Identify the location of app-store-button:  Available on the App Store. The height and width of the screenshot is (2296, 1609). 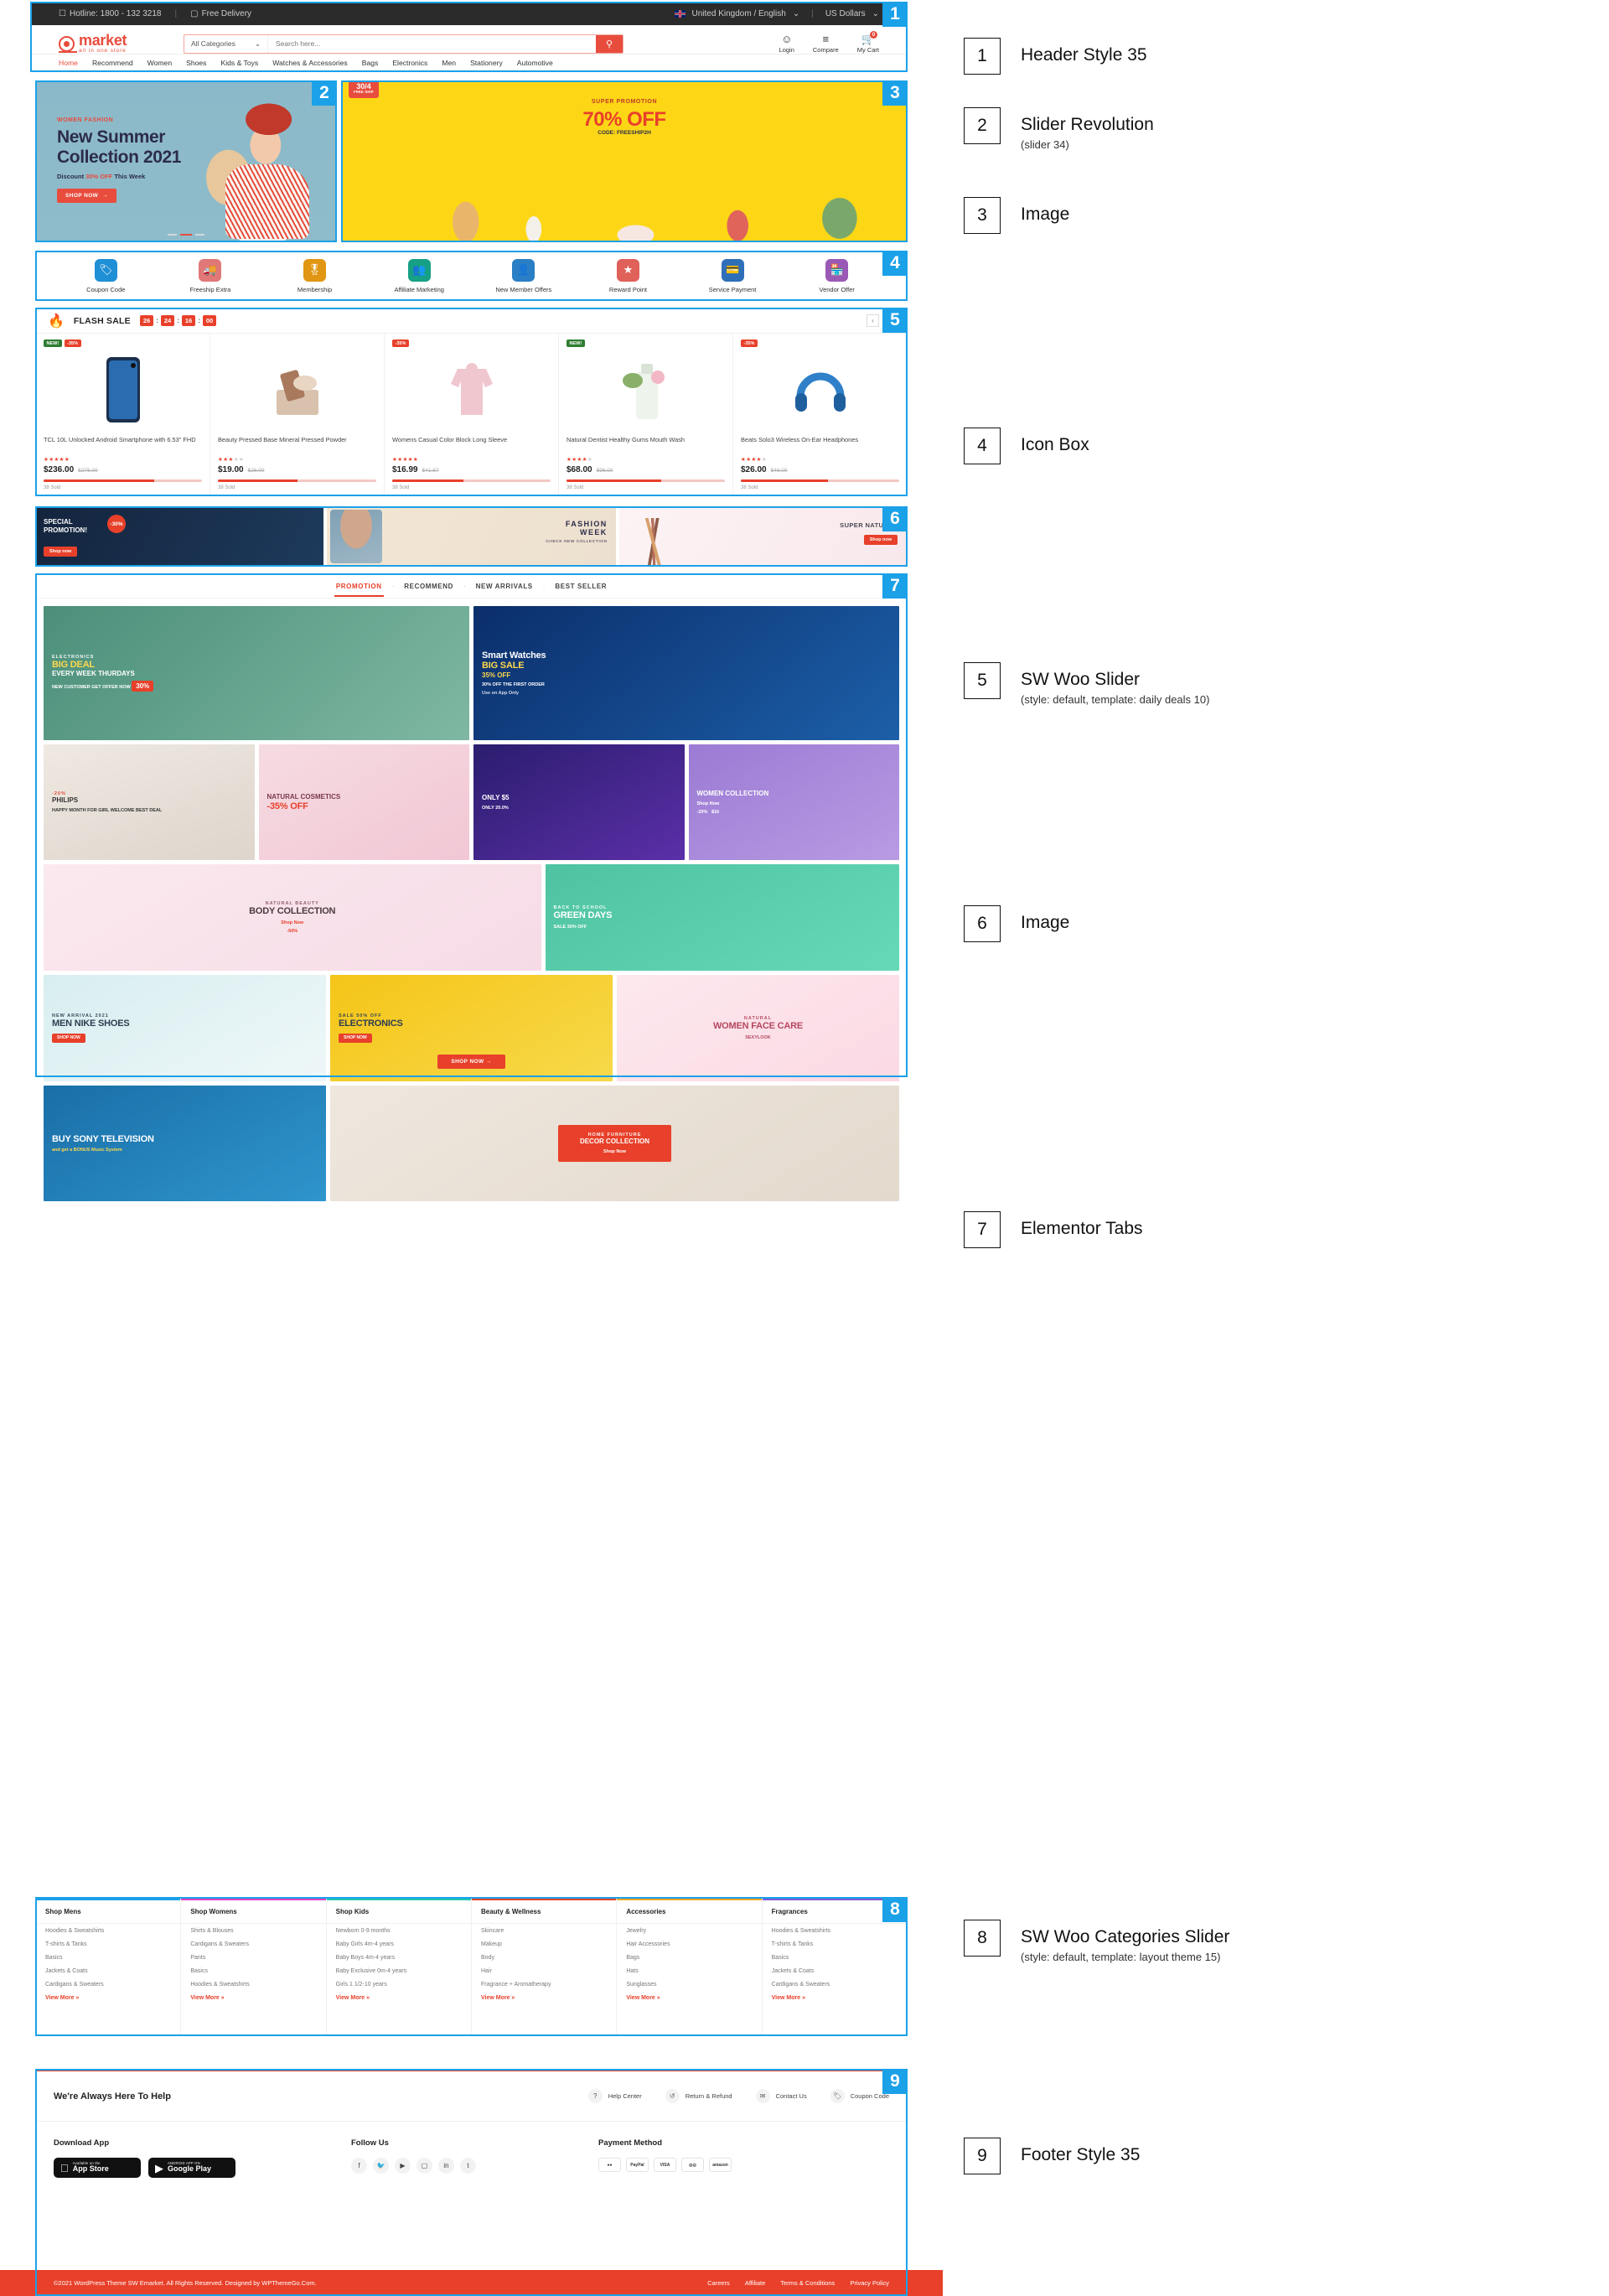
(97, 2168).